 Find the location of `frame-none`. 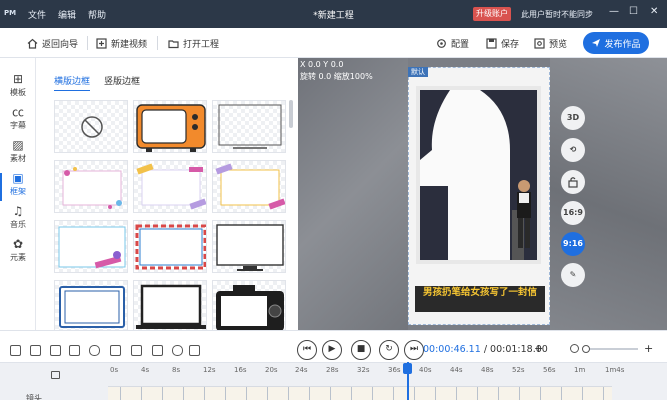

frame-none is located at coordinates (91, 126).